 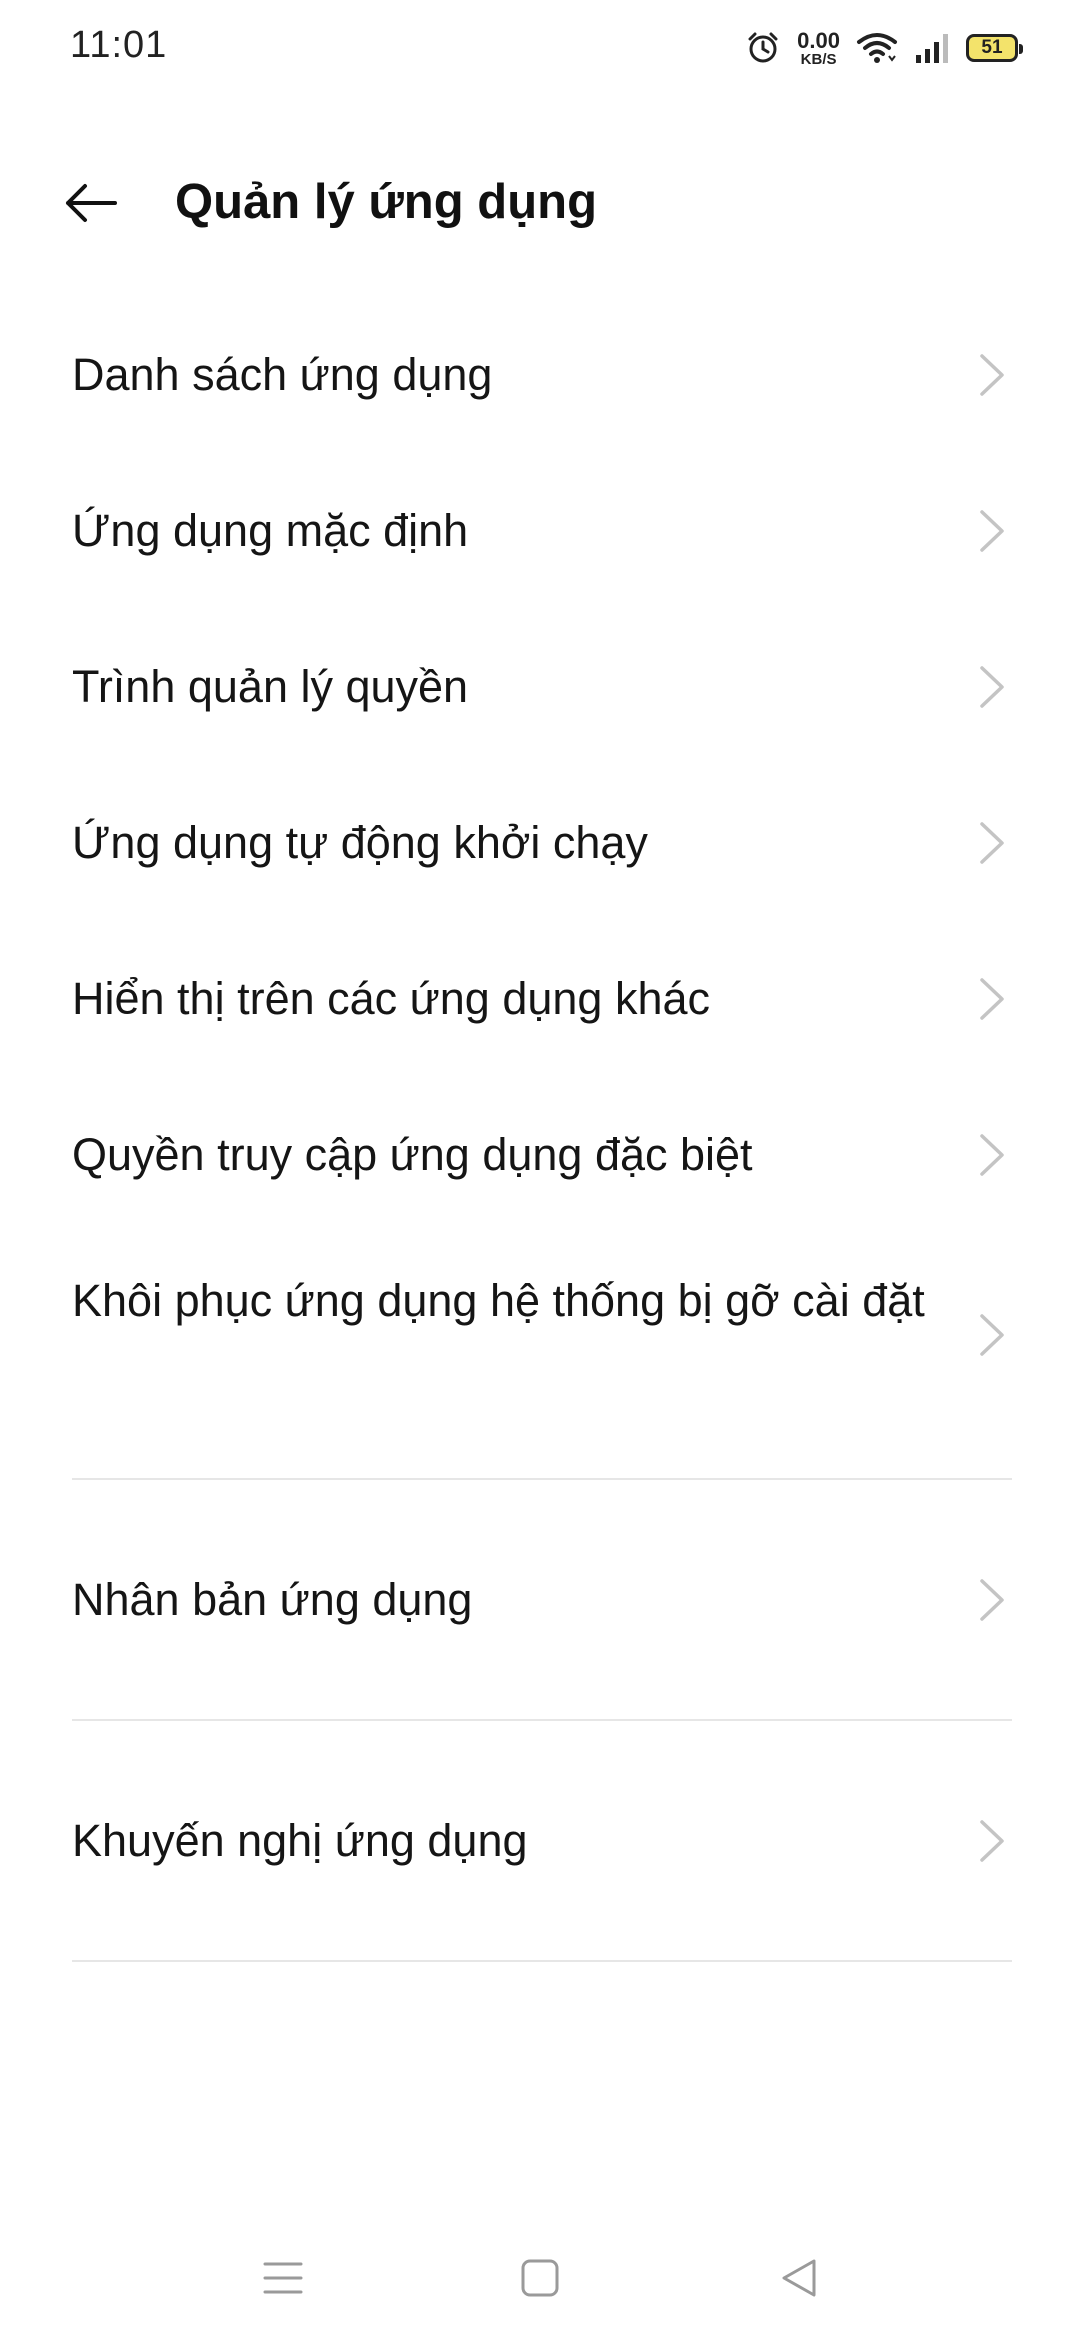 What do you see at coordinates (540, 531) in the screenshot?
I see `menu-item-default-apps: Ứng dụng mặc định` at bounding box center [540, 531].